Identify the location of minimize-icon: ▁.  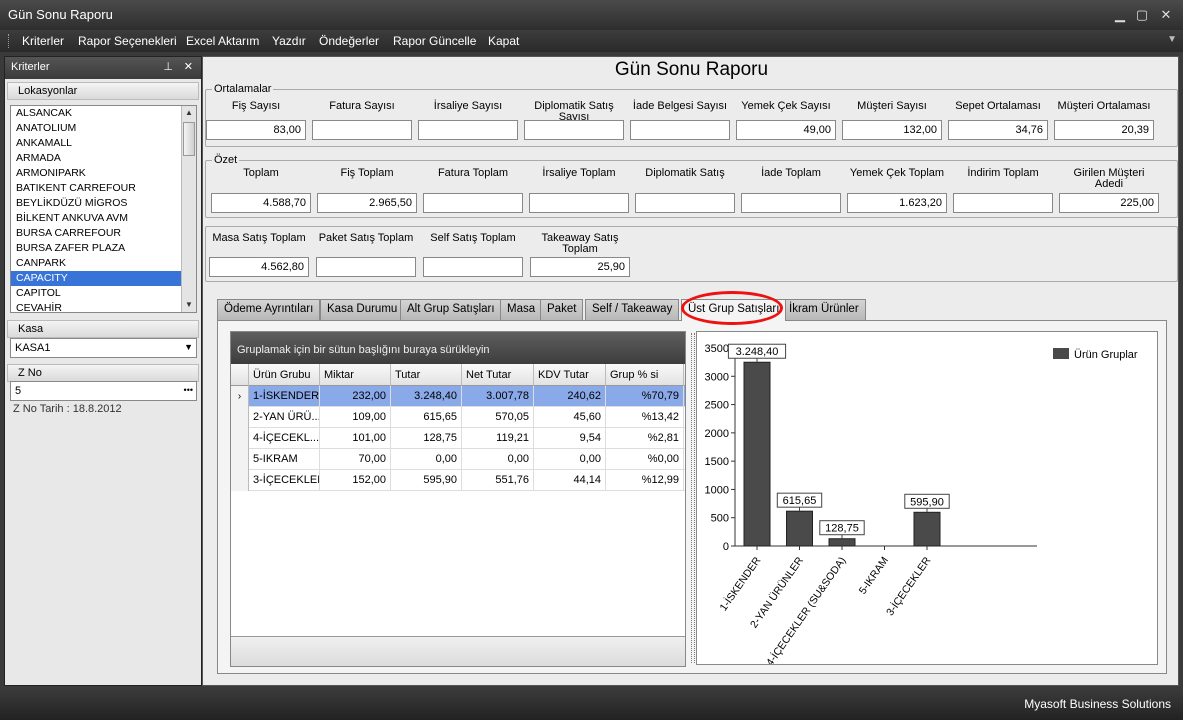
(1120, 15).